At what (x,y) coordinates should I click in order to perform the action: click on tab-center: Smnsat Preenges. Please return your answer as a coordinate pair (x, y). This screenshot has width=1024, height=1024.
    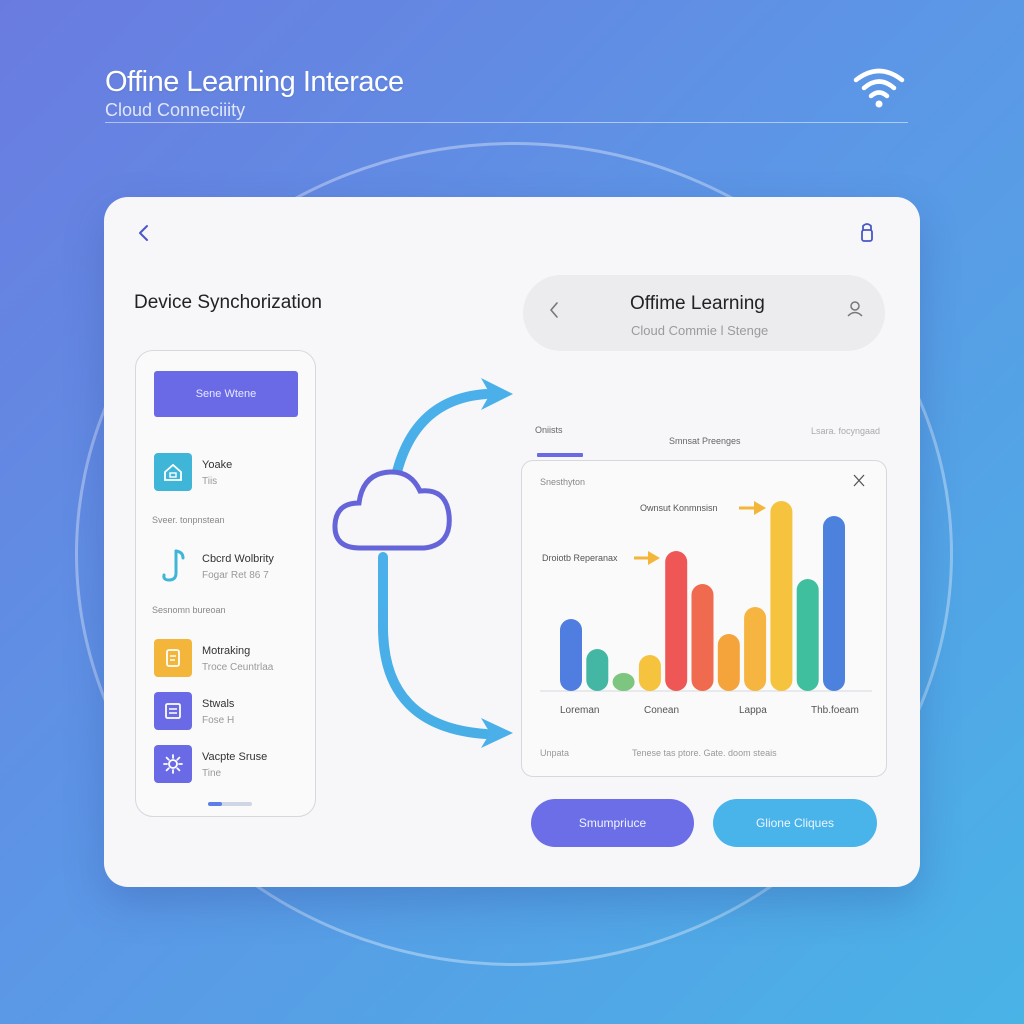
    Looking at the image, I should click on (705, 441).